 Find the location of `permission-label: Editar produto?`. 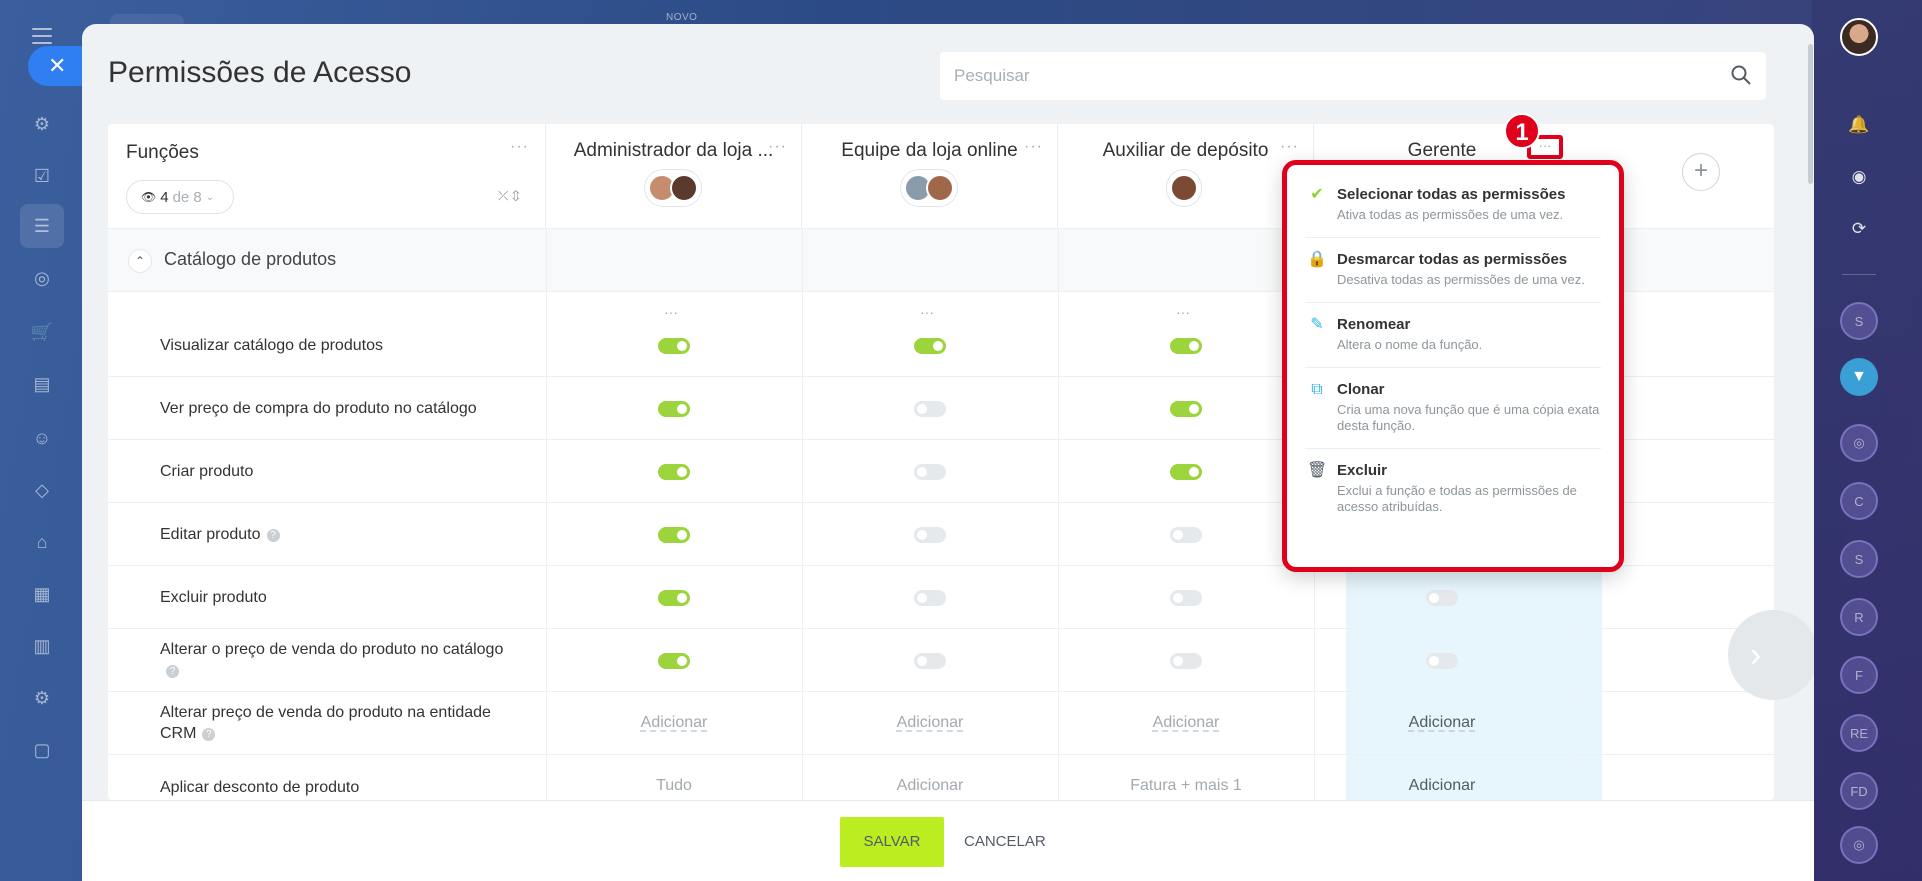

permission-label: Editar produto? is located at coordinates (340, 534).